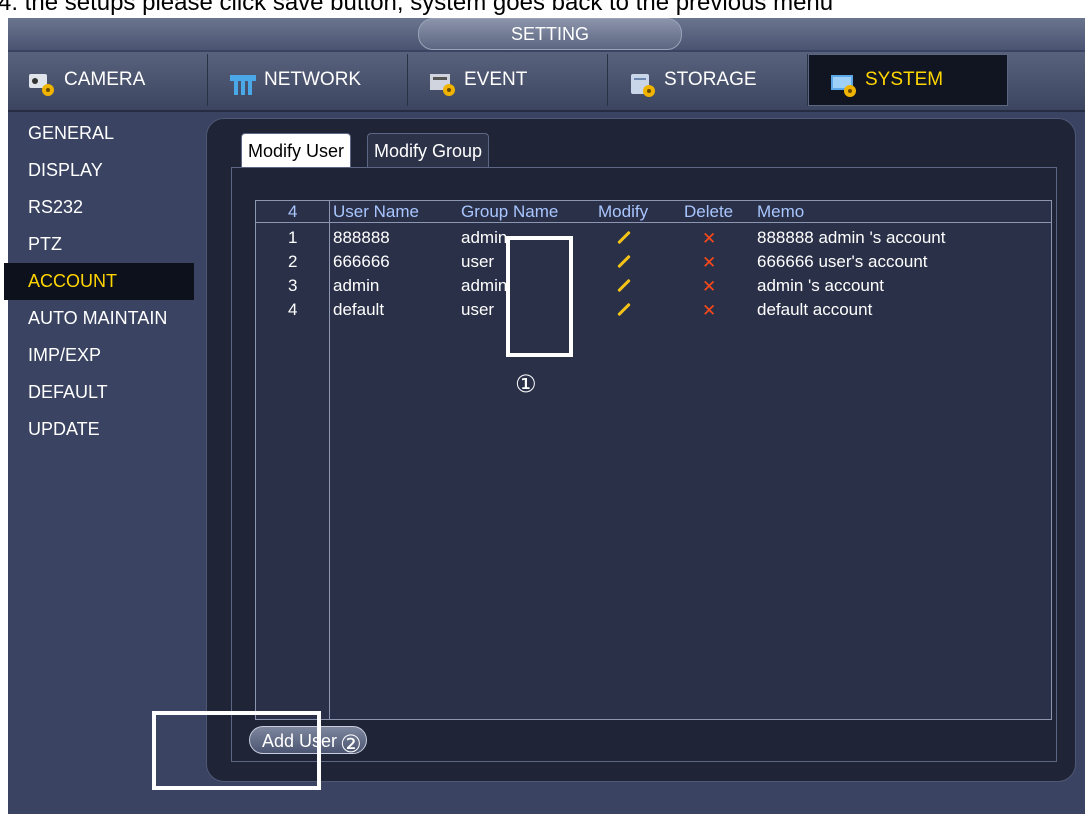 This screenshot has height=814, width=1085. What do you see at coordinates (356, 285) in the screenshot?
I see `row-user-name: admin` at bounding box center [356, 285].